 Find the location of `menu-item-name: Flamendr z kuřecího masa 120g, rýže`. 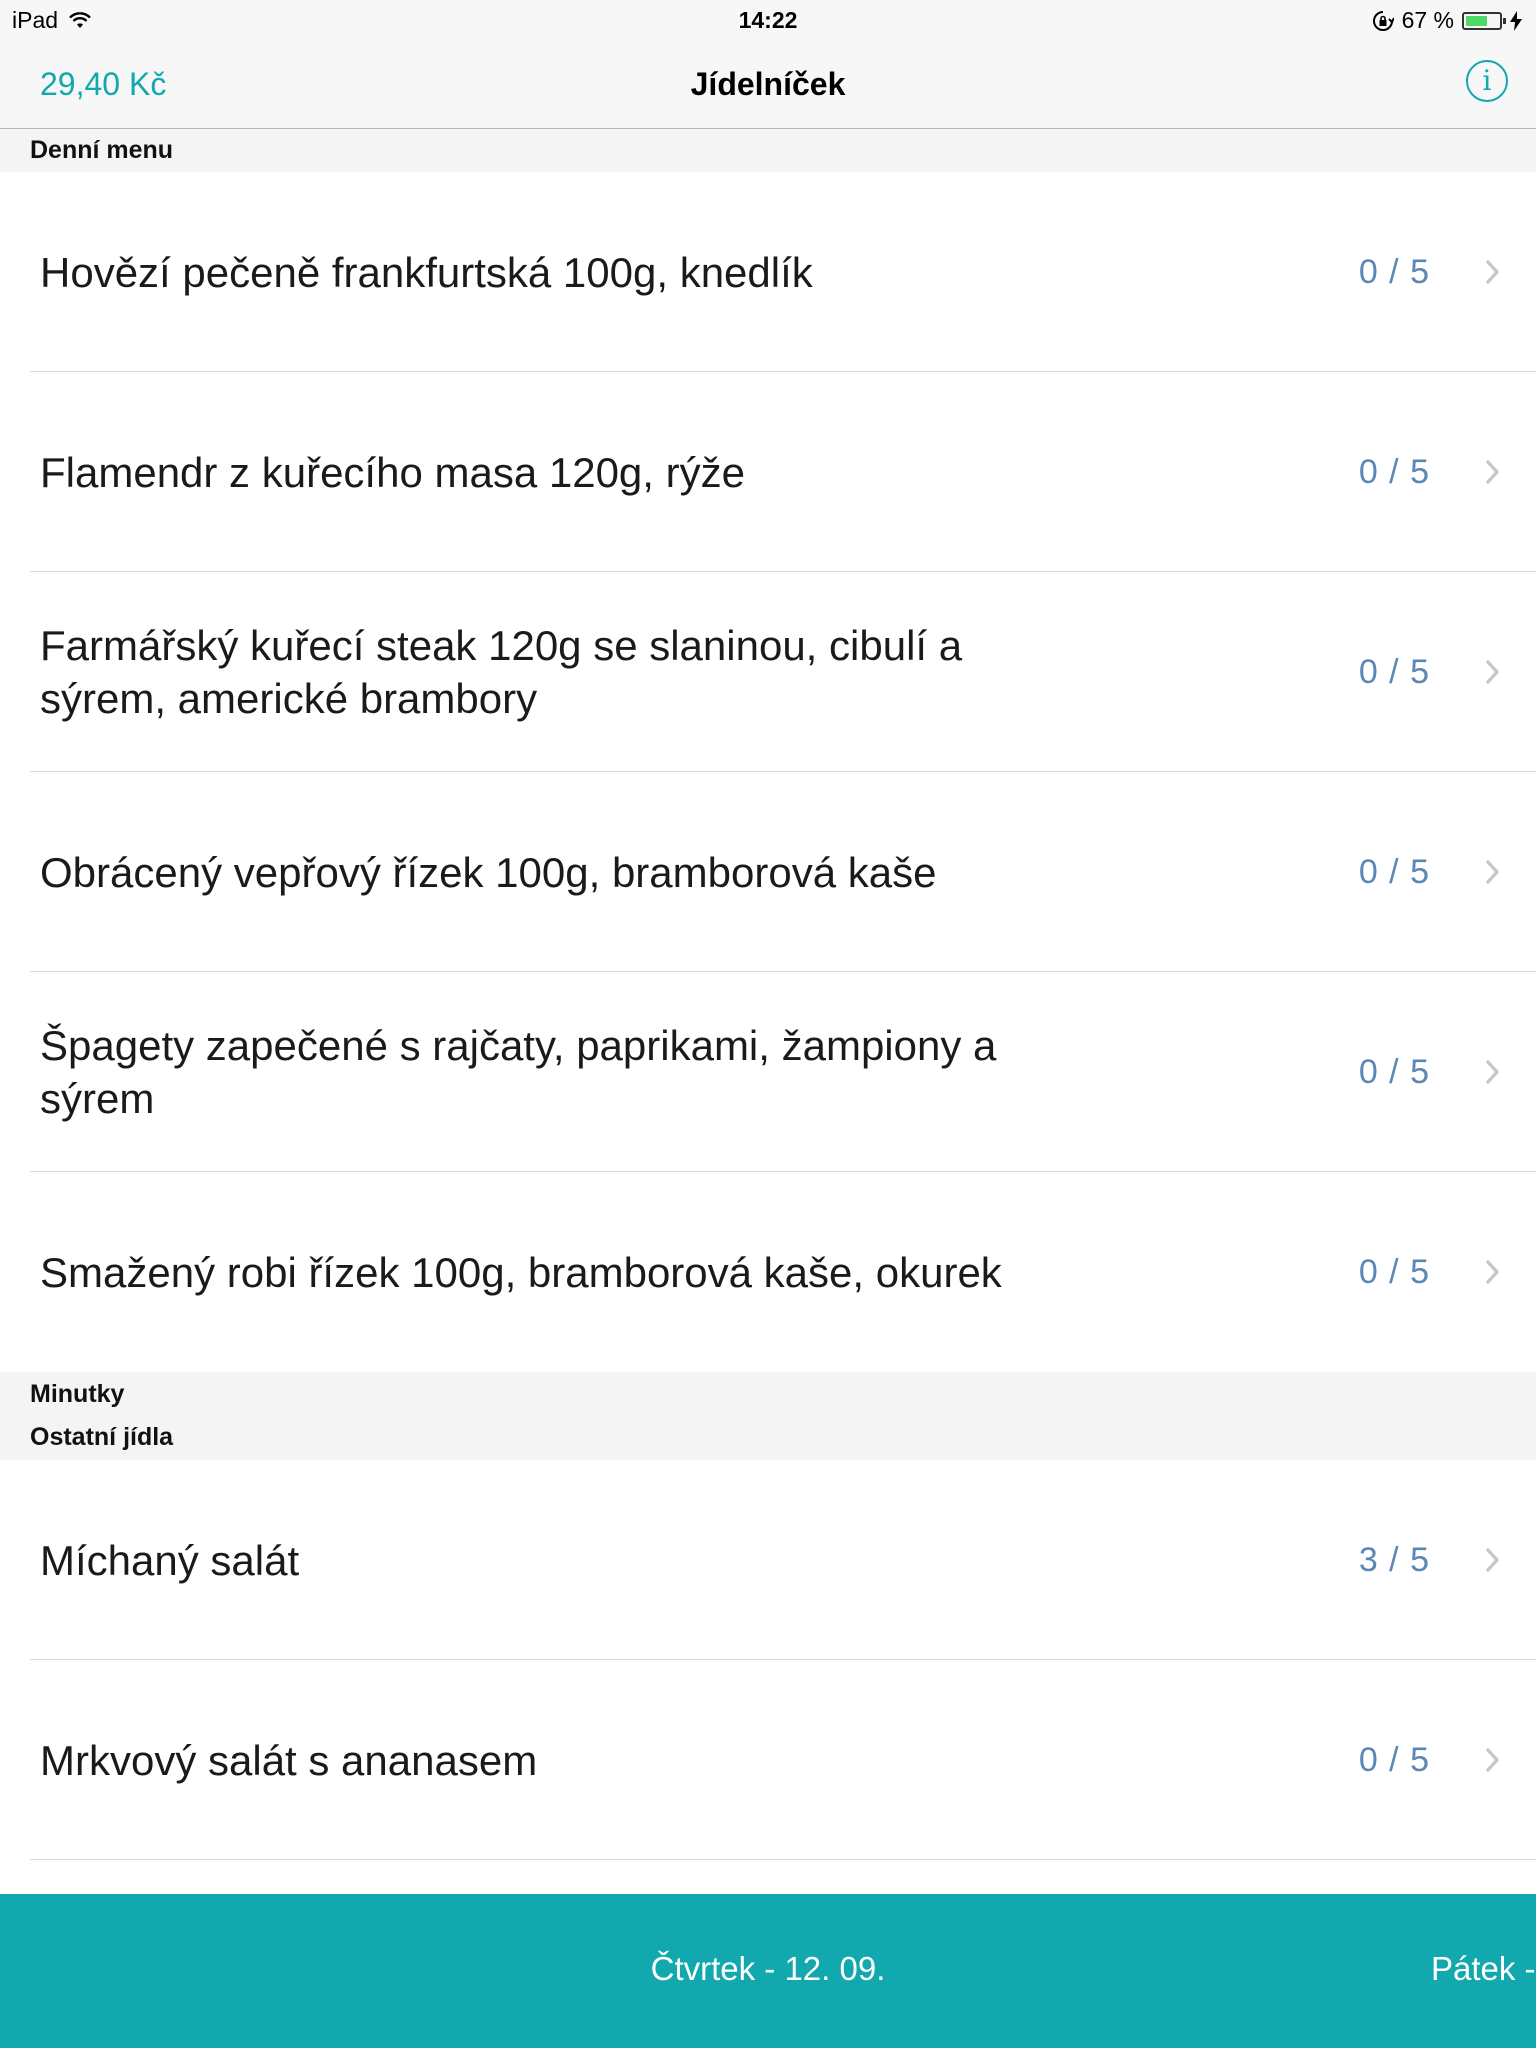

menu-item-name: Flamendr z kuřecího masa 120g, rýže is located at coordinates (392, 472).